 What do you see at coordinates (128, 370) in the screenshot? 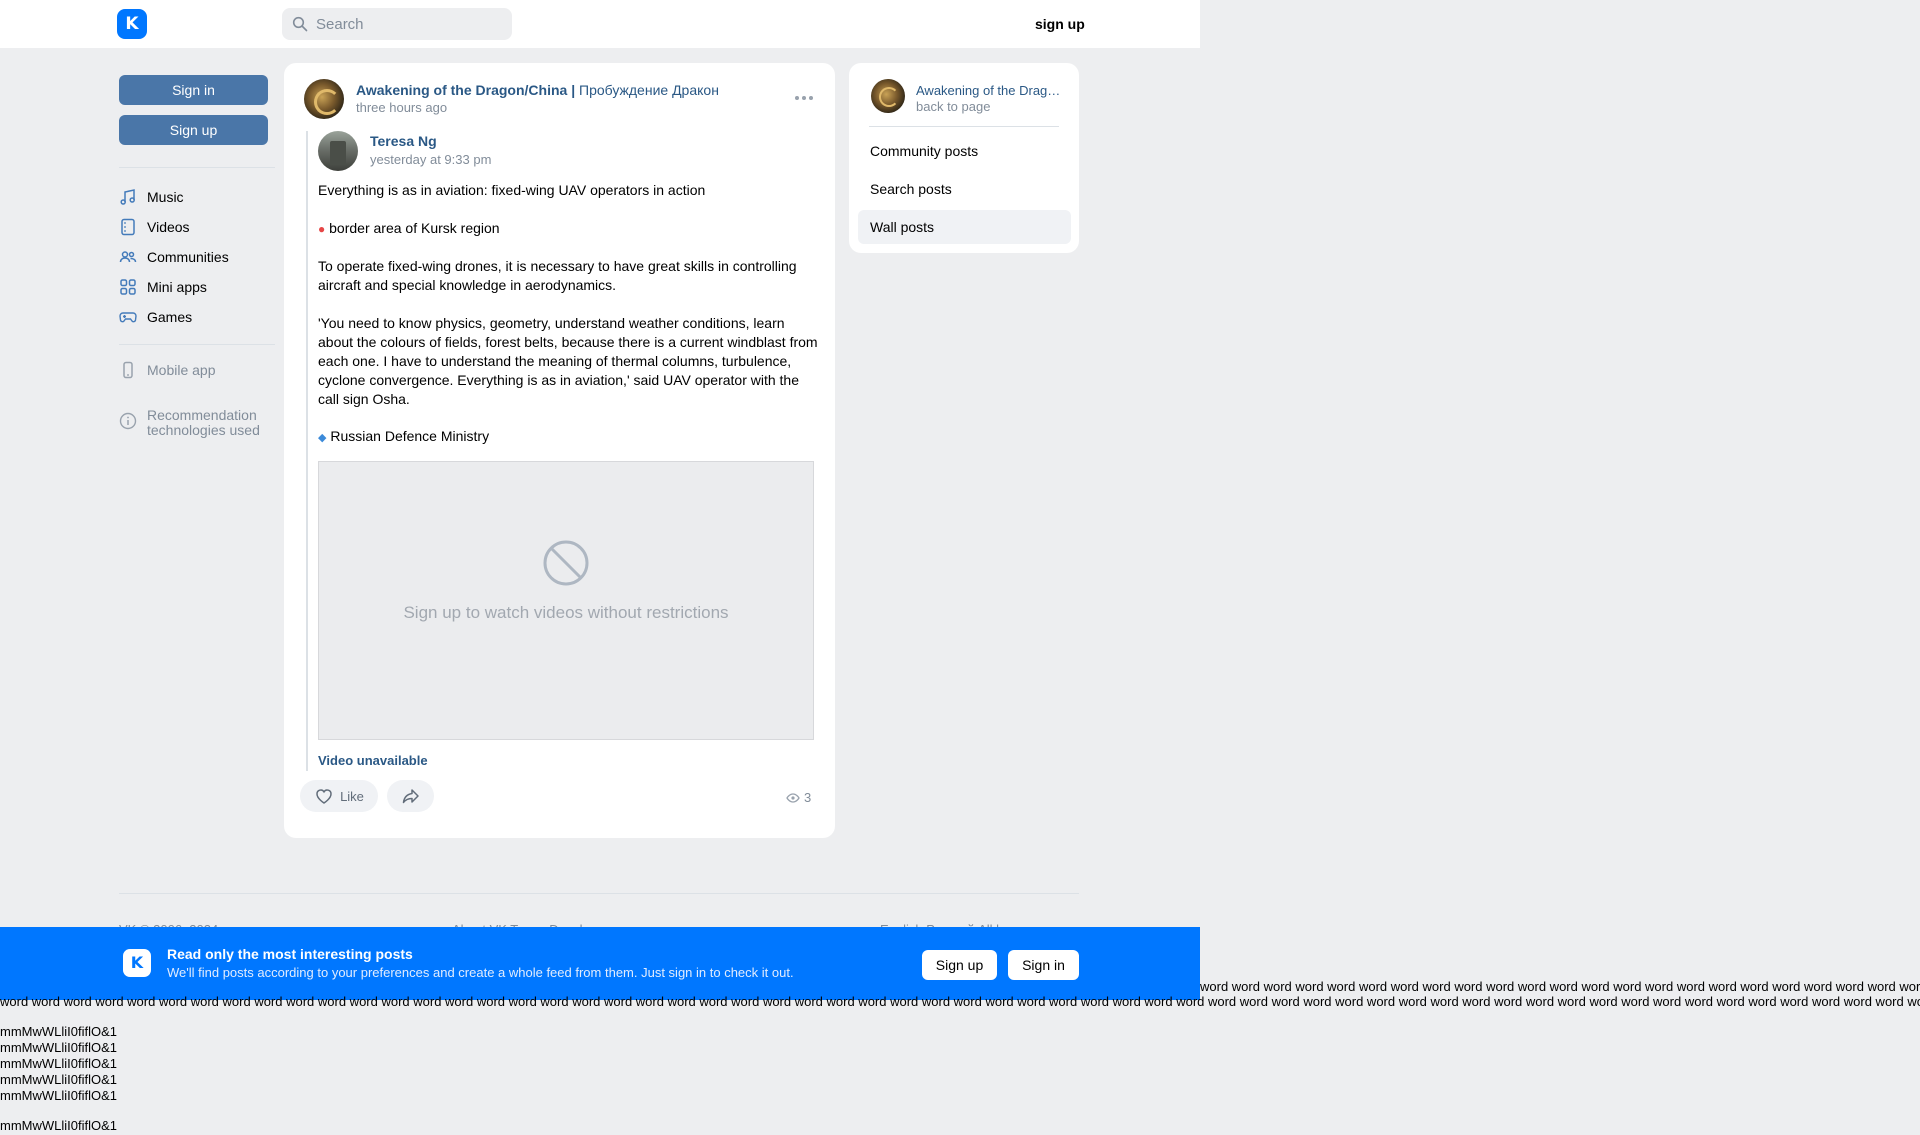
I see `phone-icon` at bounding box center [128, 370].